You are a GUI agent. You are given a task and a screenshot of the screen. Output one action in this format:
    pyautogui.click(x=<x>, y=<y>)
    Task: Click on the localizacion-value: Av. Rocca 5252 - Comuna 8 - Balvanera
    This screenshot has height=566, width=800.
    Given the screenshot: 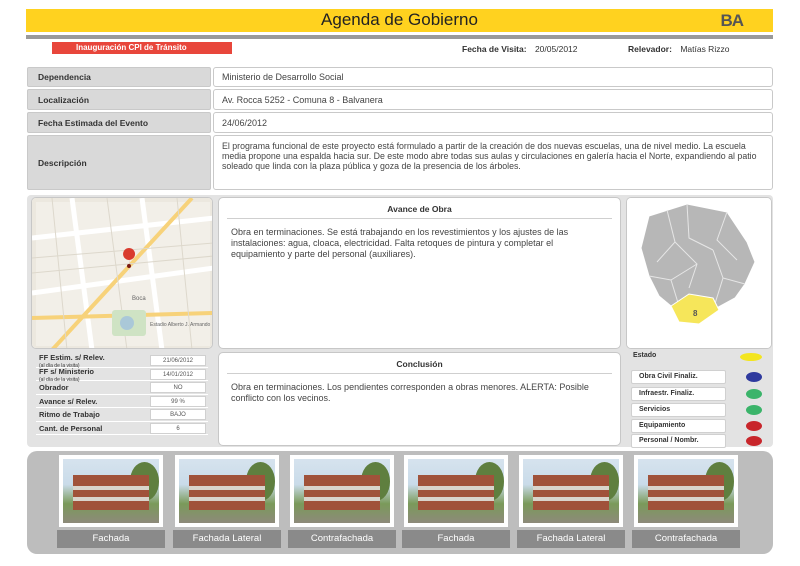 What is the action you would take?
    pyautogui.click(x=493, y=99)
    